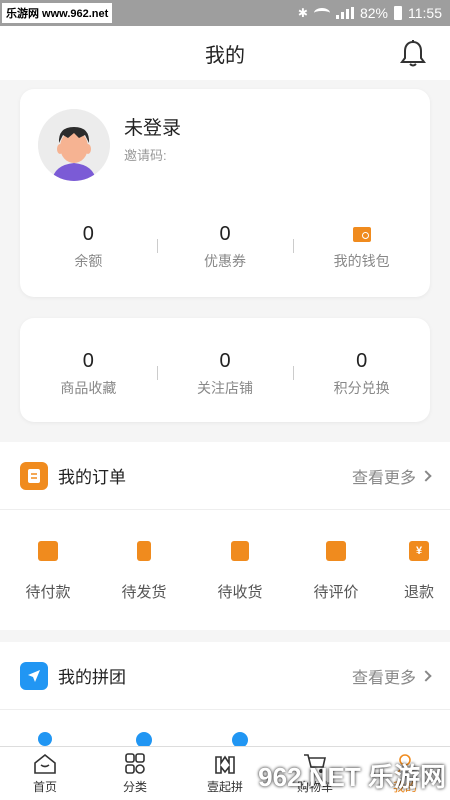  What do you see at coordinates (373, 13) in the screenshot?
I see `battery-percent: 82%` at bounding box center [373, 13].